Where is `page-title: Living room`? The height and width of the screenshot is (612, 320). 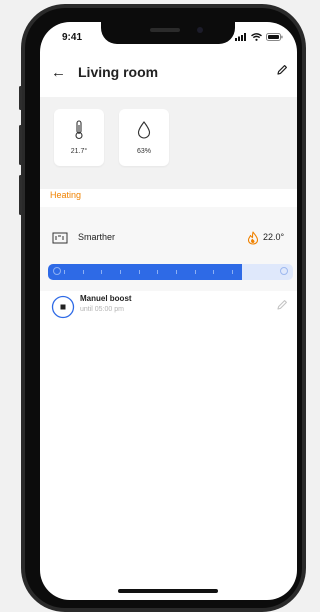 page-title: Living room is located at coordinates (118, 72).